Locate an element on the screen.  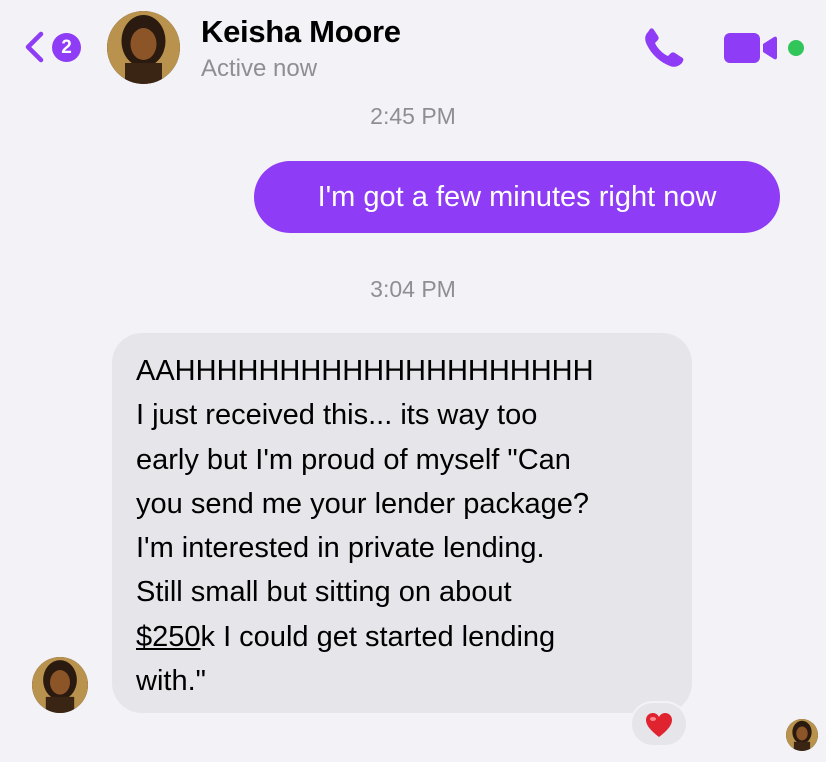
heart-reaction is located at coordinates (659, 724).